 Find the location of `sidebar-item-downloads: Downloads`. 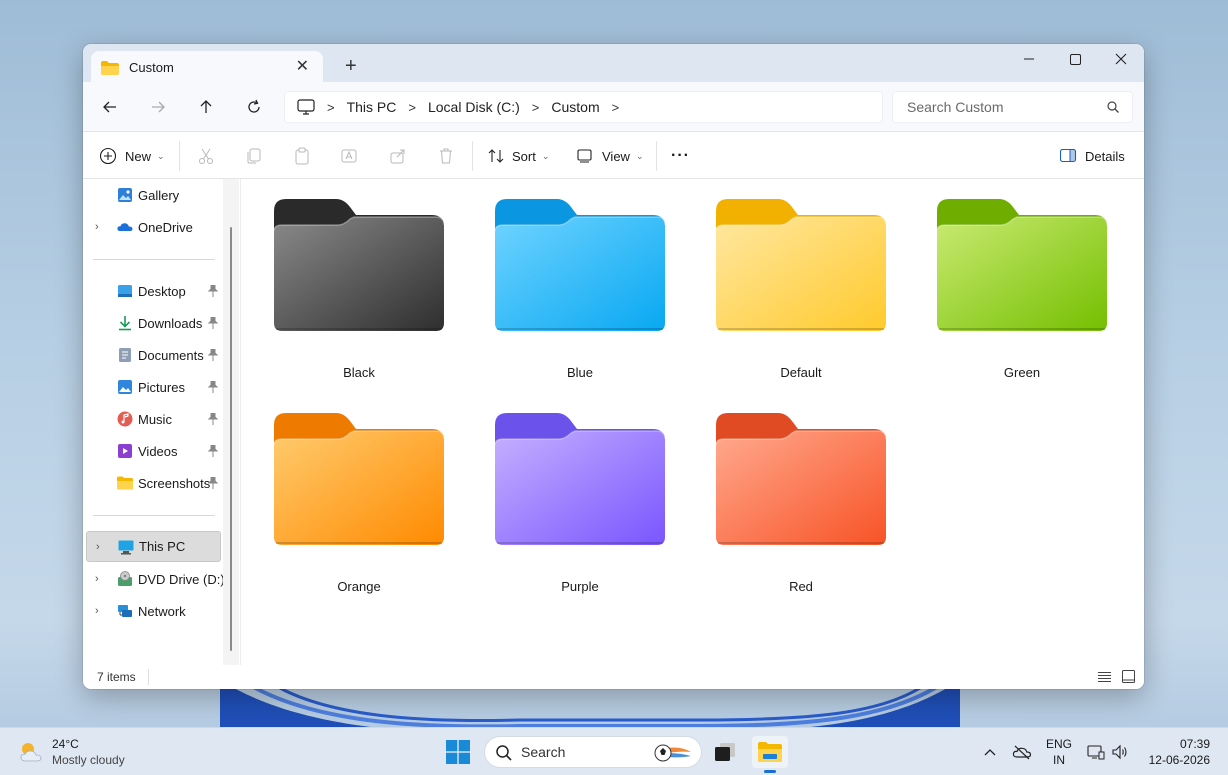

sidebar-item-downloads: Downloads is located at coordinates (161, 323).